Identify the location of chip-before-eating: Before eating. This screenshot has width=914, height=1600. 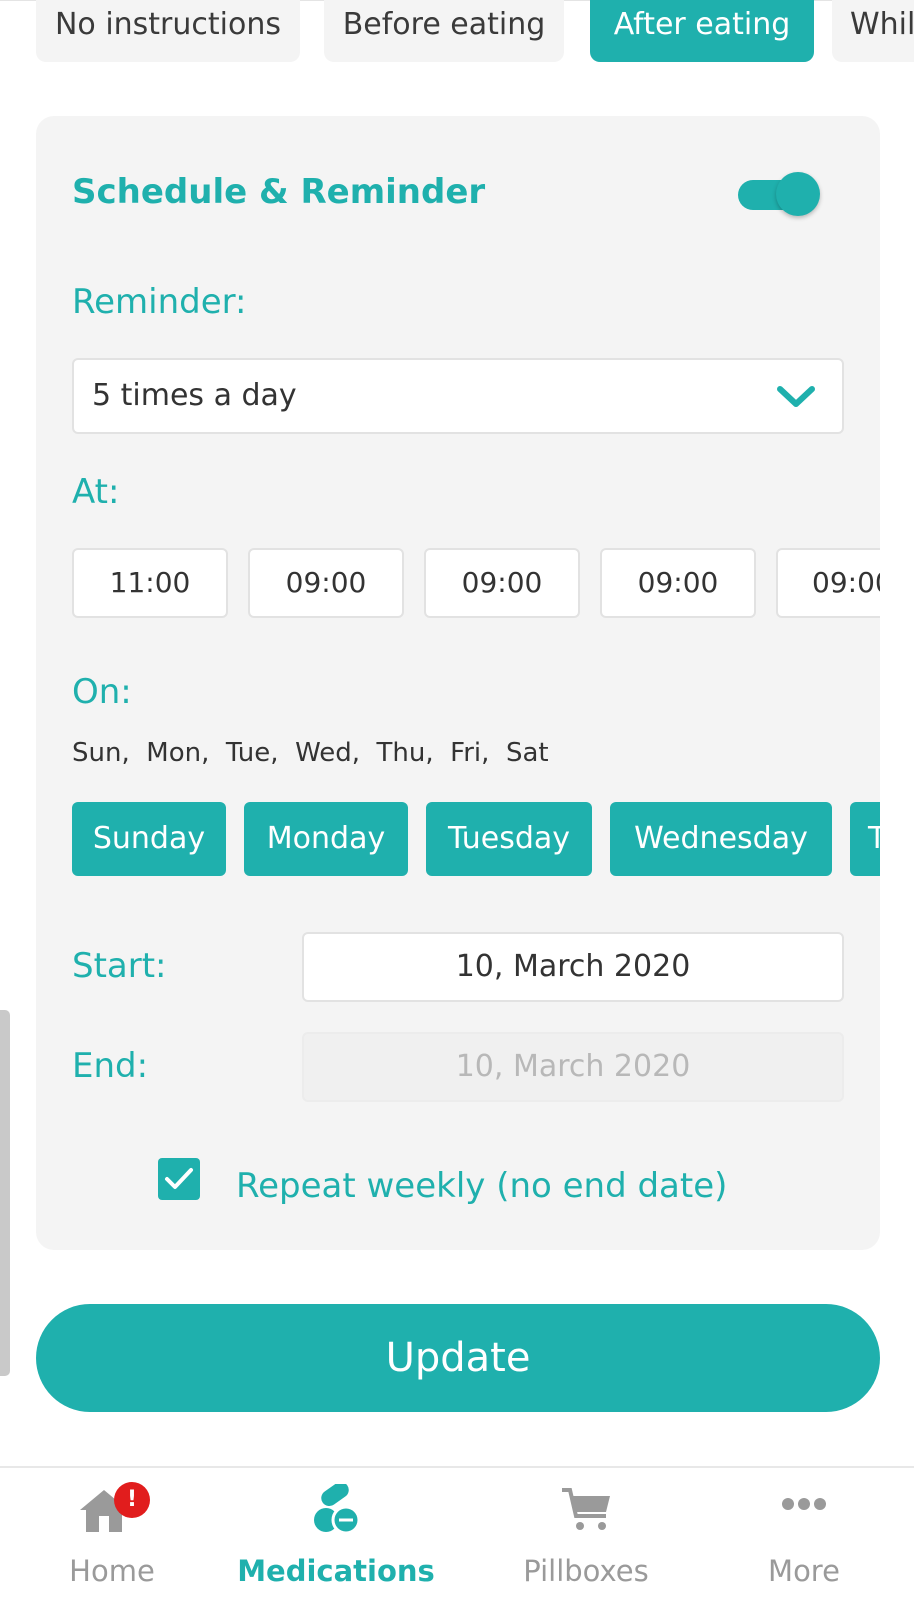
(444, 31).